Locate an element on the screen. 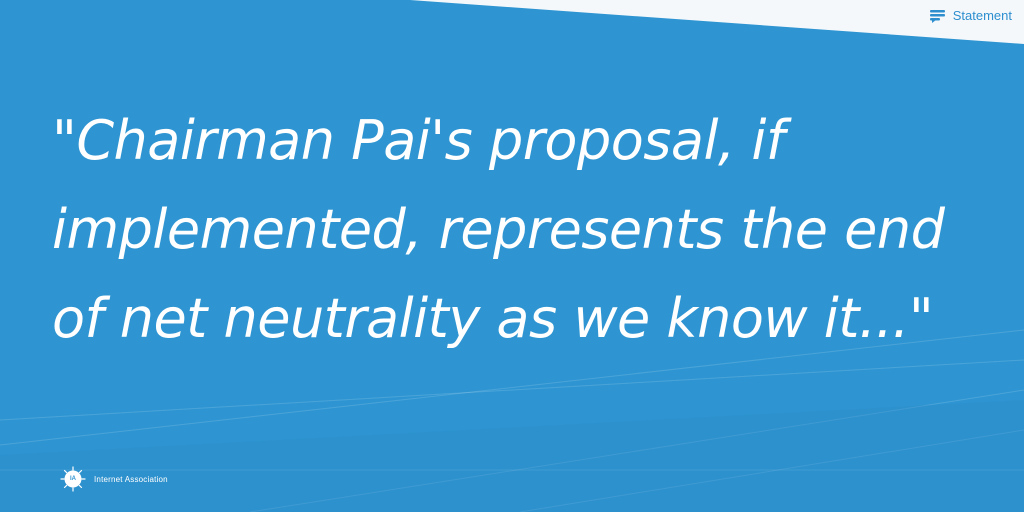  statement-tag: Statement is located at coordinates (970, 15).